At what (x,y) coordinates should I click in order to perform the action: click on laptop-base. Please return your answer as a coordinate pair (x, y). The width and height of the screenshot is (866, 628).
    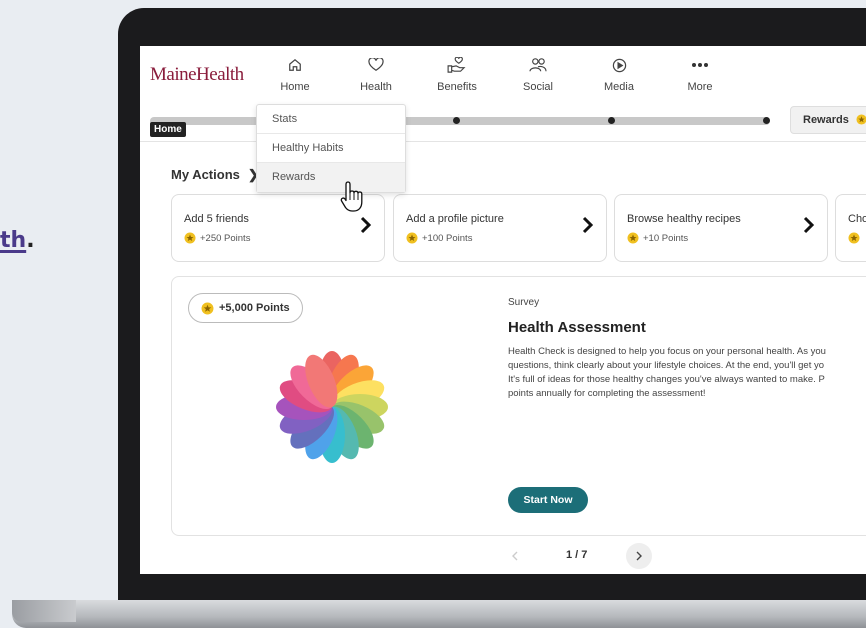
    Looking at the image, I should click on (439, 614).